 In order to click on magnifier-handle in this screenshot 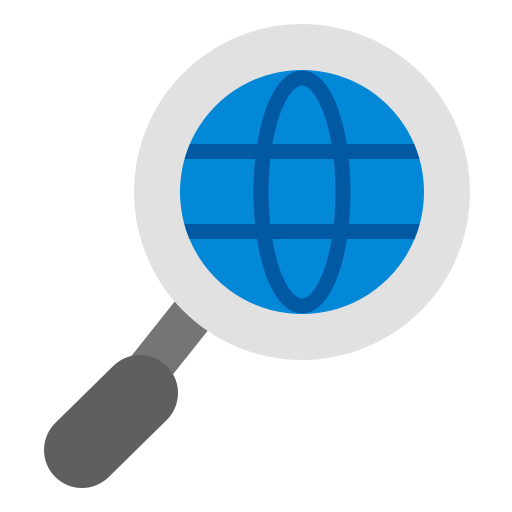, I will do `click(135, 384)`.